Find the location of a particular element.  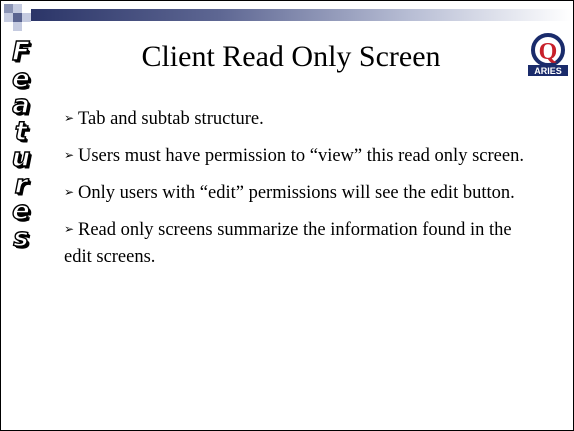

features-letter: s is located at coordinates (21, 237).